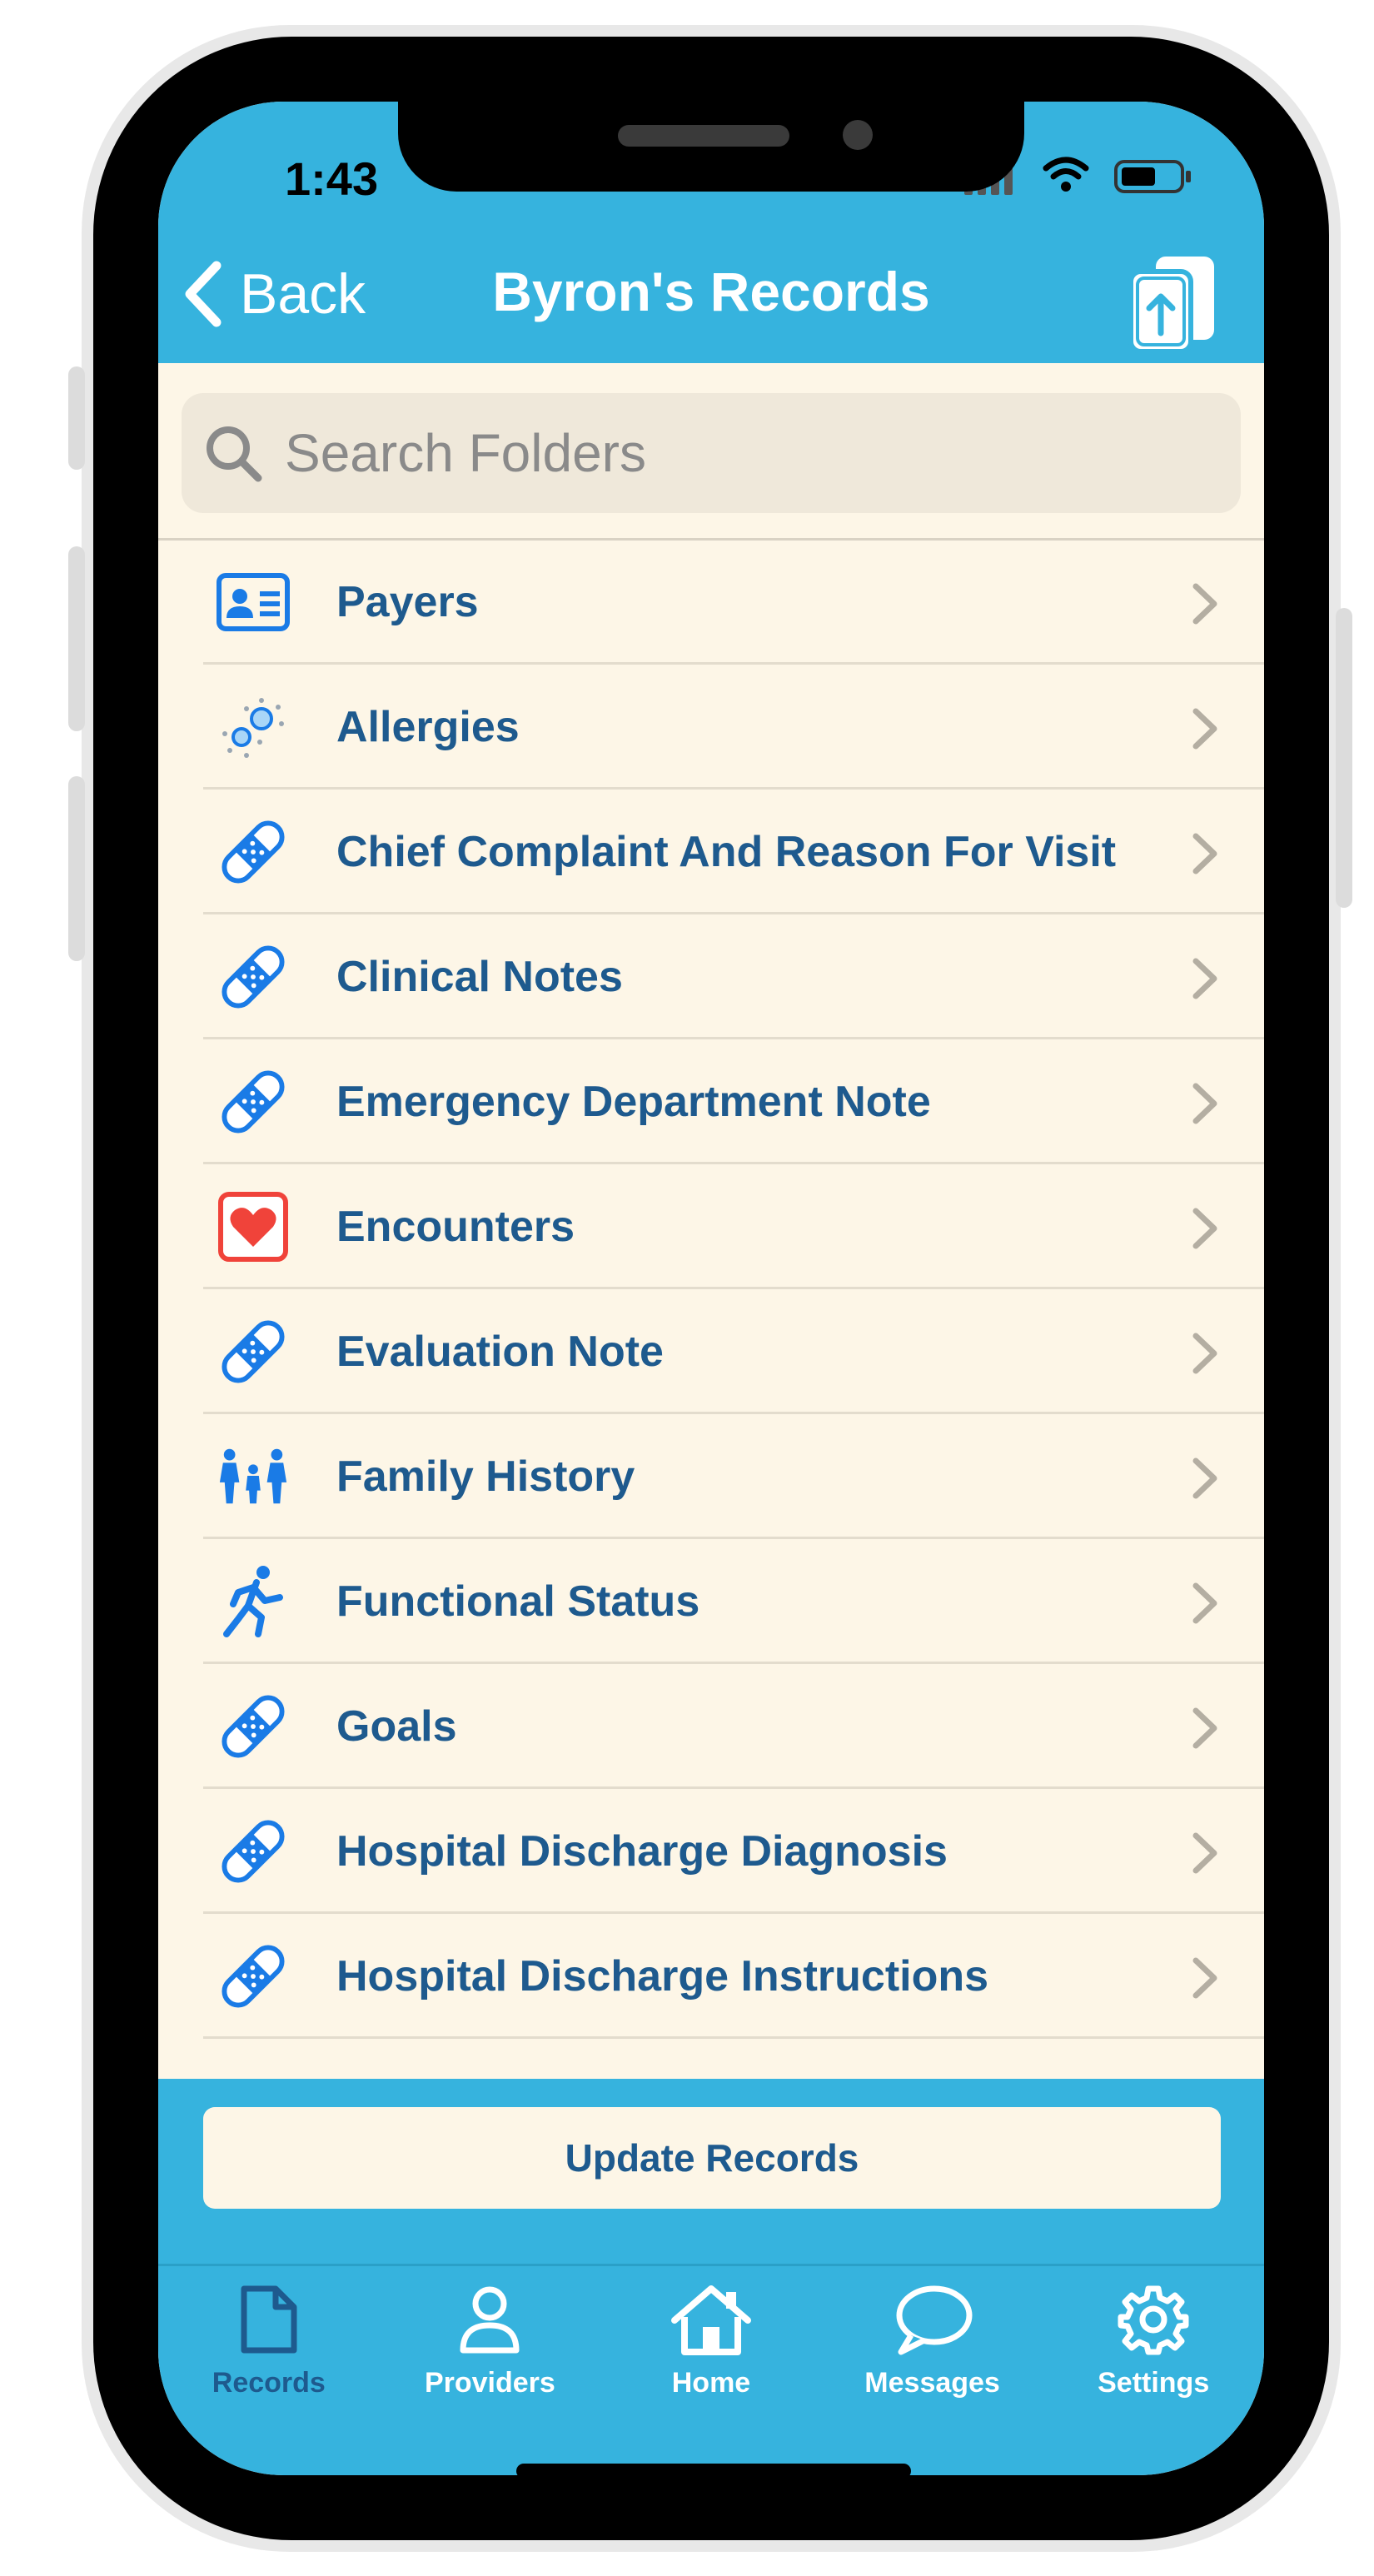 The image size is (1374, 2576). What do you see at coordinates (633, 1102) in the screenshot?
I see `folder-label: Emergency Department Note` at bounding box center [633, 1102].